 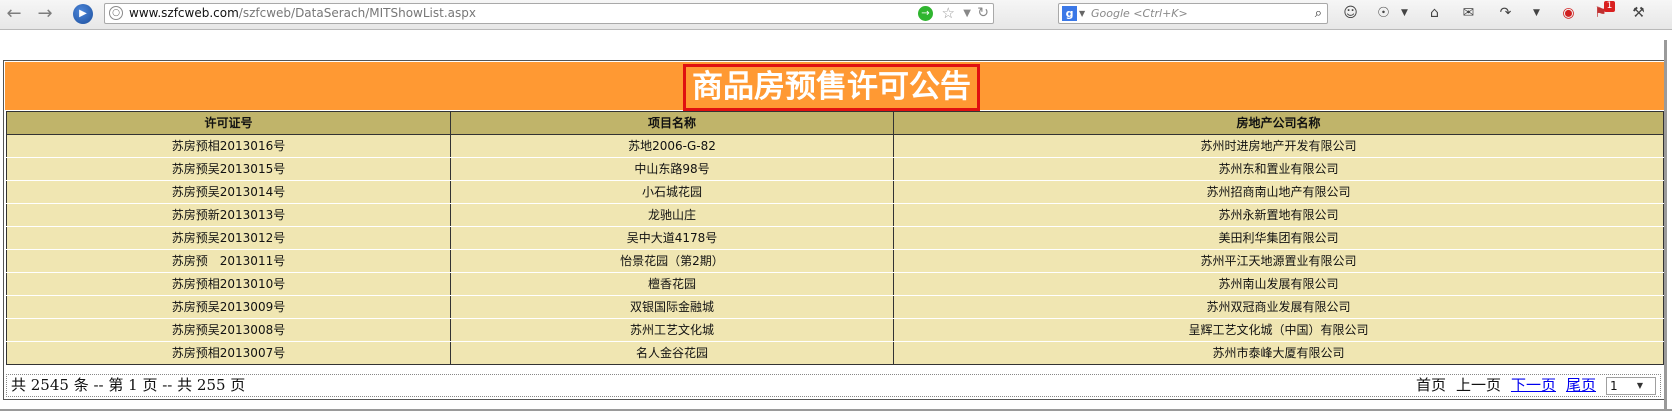 I want to click on project-name-cell: 苏地2006-G-82, so click(x=672, y=146).